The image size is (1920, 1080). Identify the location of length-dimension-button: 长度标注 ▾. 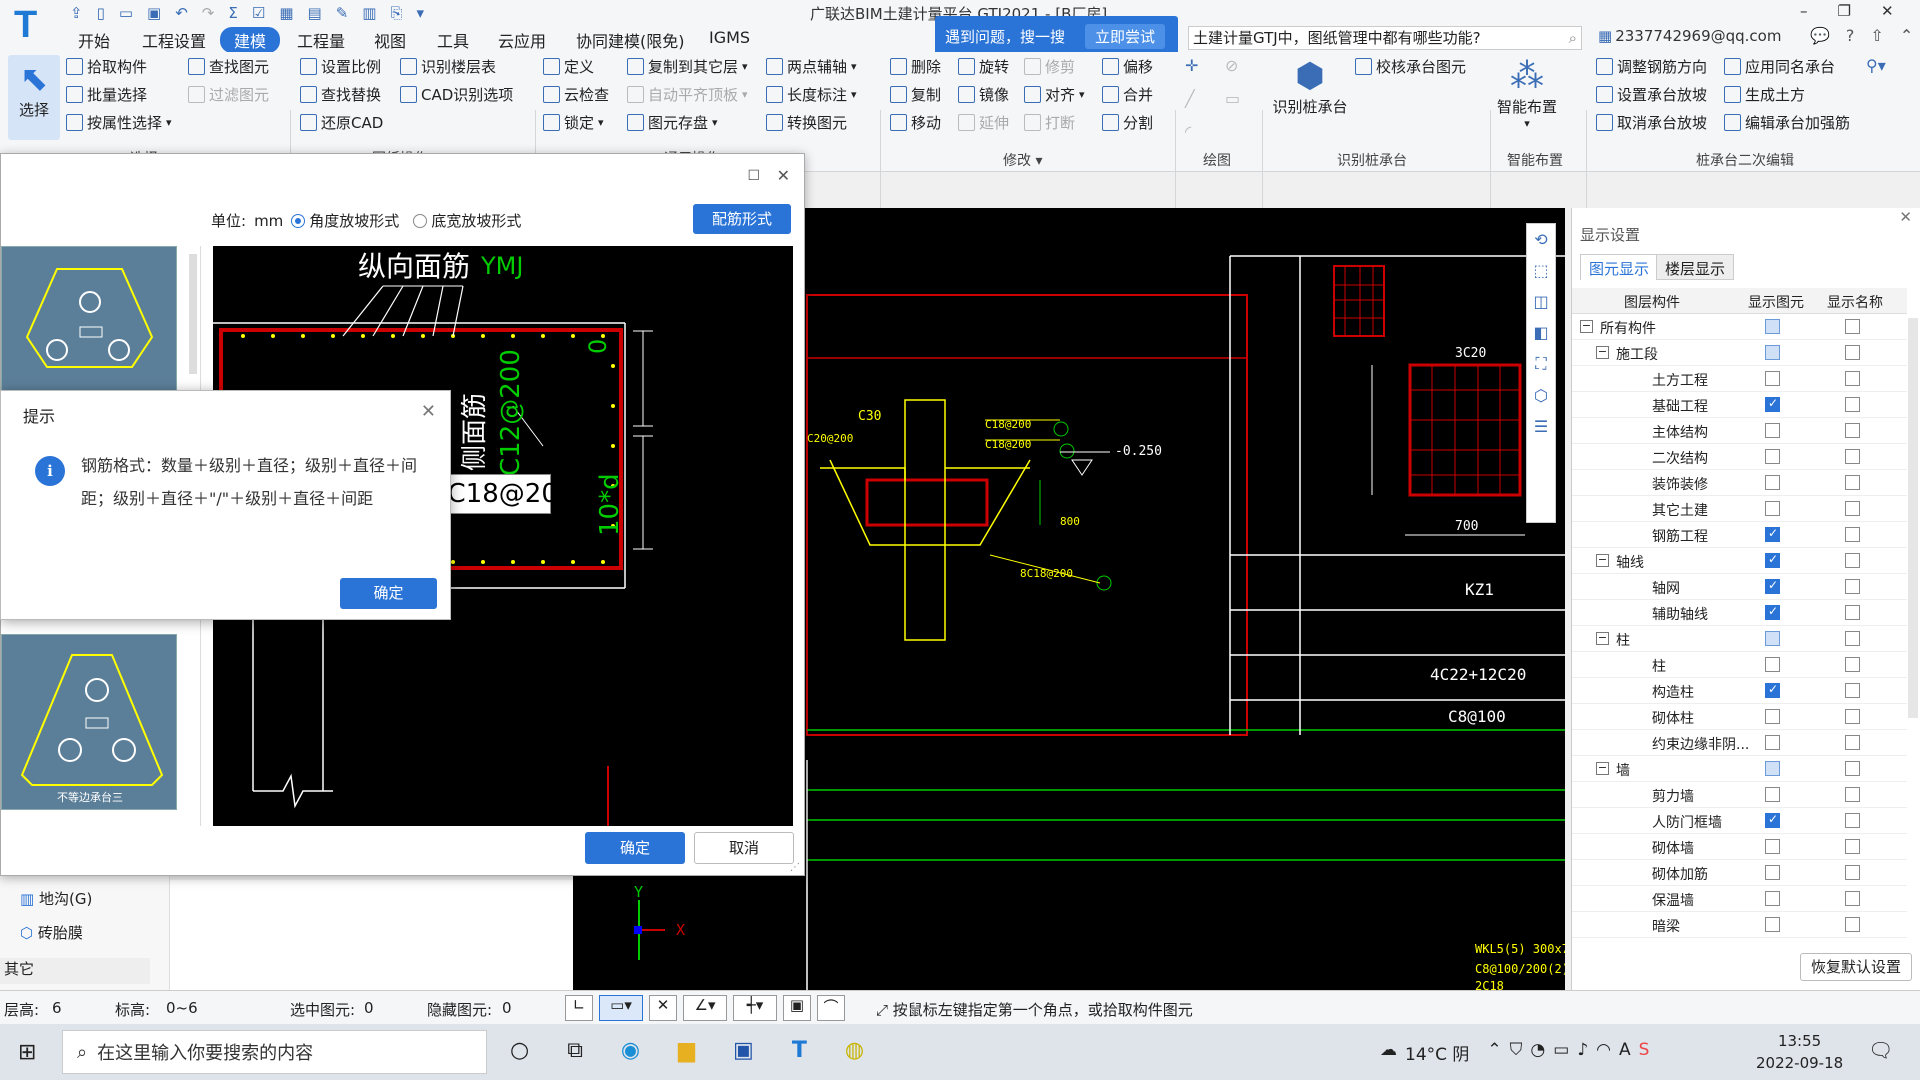
(811, 94).